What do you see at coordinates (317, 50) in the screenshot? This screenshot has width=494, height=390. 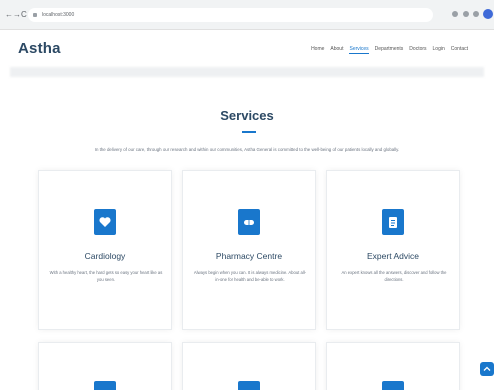 I see `nav-home: Home` at bounding box center [317, 50].